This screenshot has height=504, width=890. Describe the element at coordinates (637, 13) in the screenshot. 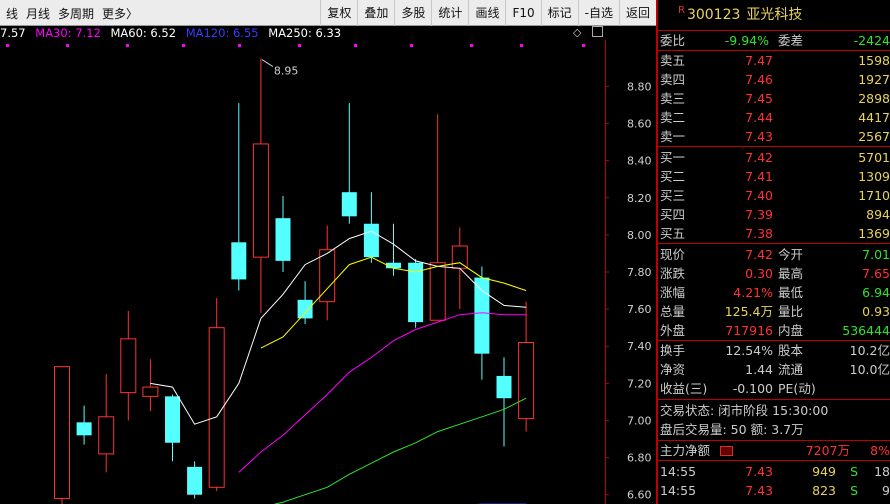

I see `back-button: 返回` at that location.